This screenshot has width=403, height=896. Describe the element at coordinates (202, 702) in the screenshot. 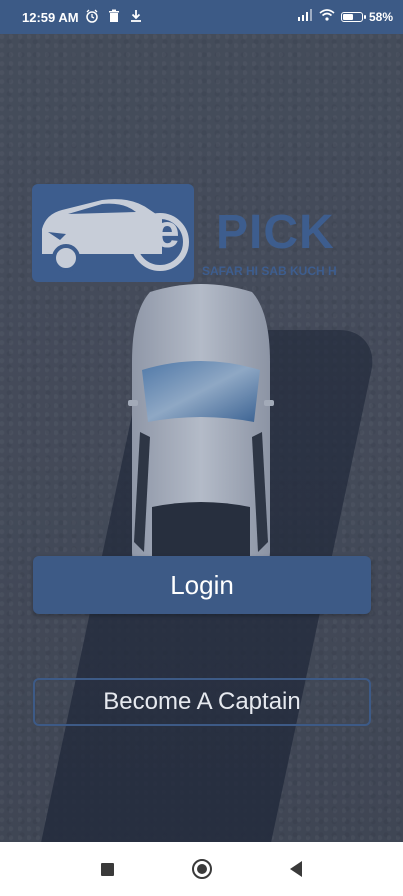

I see `become-captain-button: Become A Captain` at that location.